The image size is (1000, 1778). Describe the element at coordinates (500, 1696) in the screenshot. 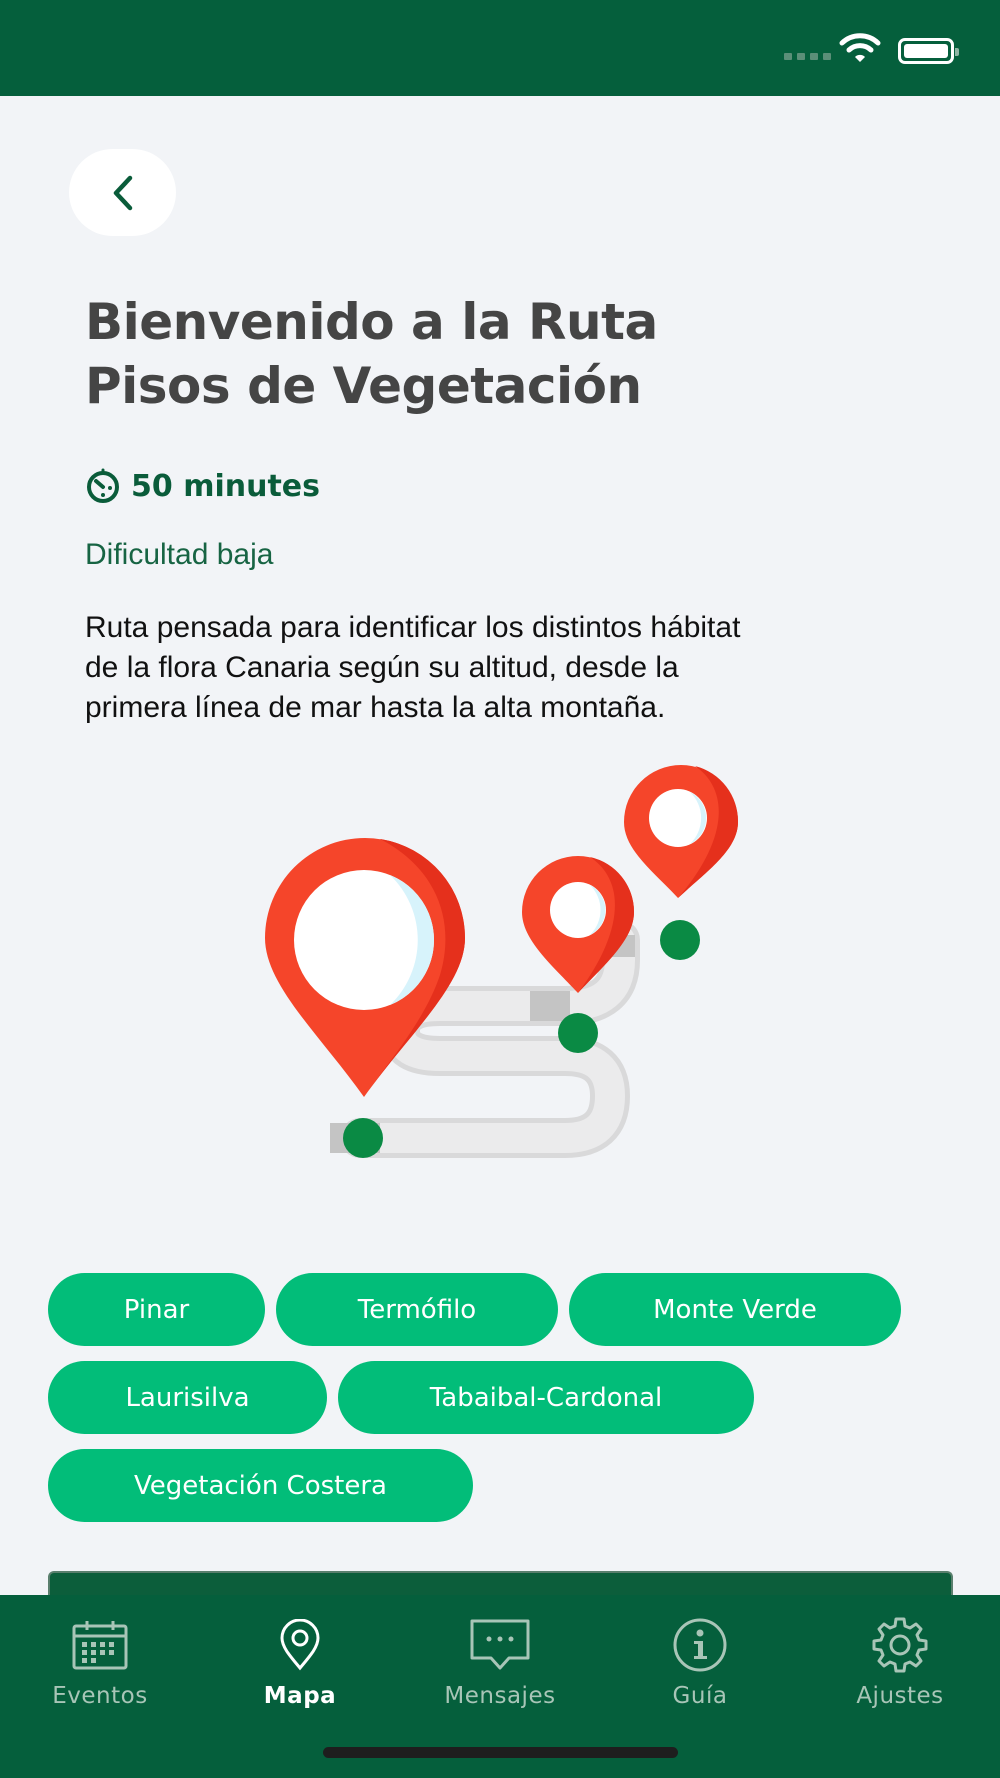

I see `tab-label: Mensajes` at that location.